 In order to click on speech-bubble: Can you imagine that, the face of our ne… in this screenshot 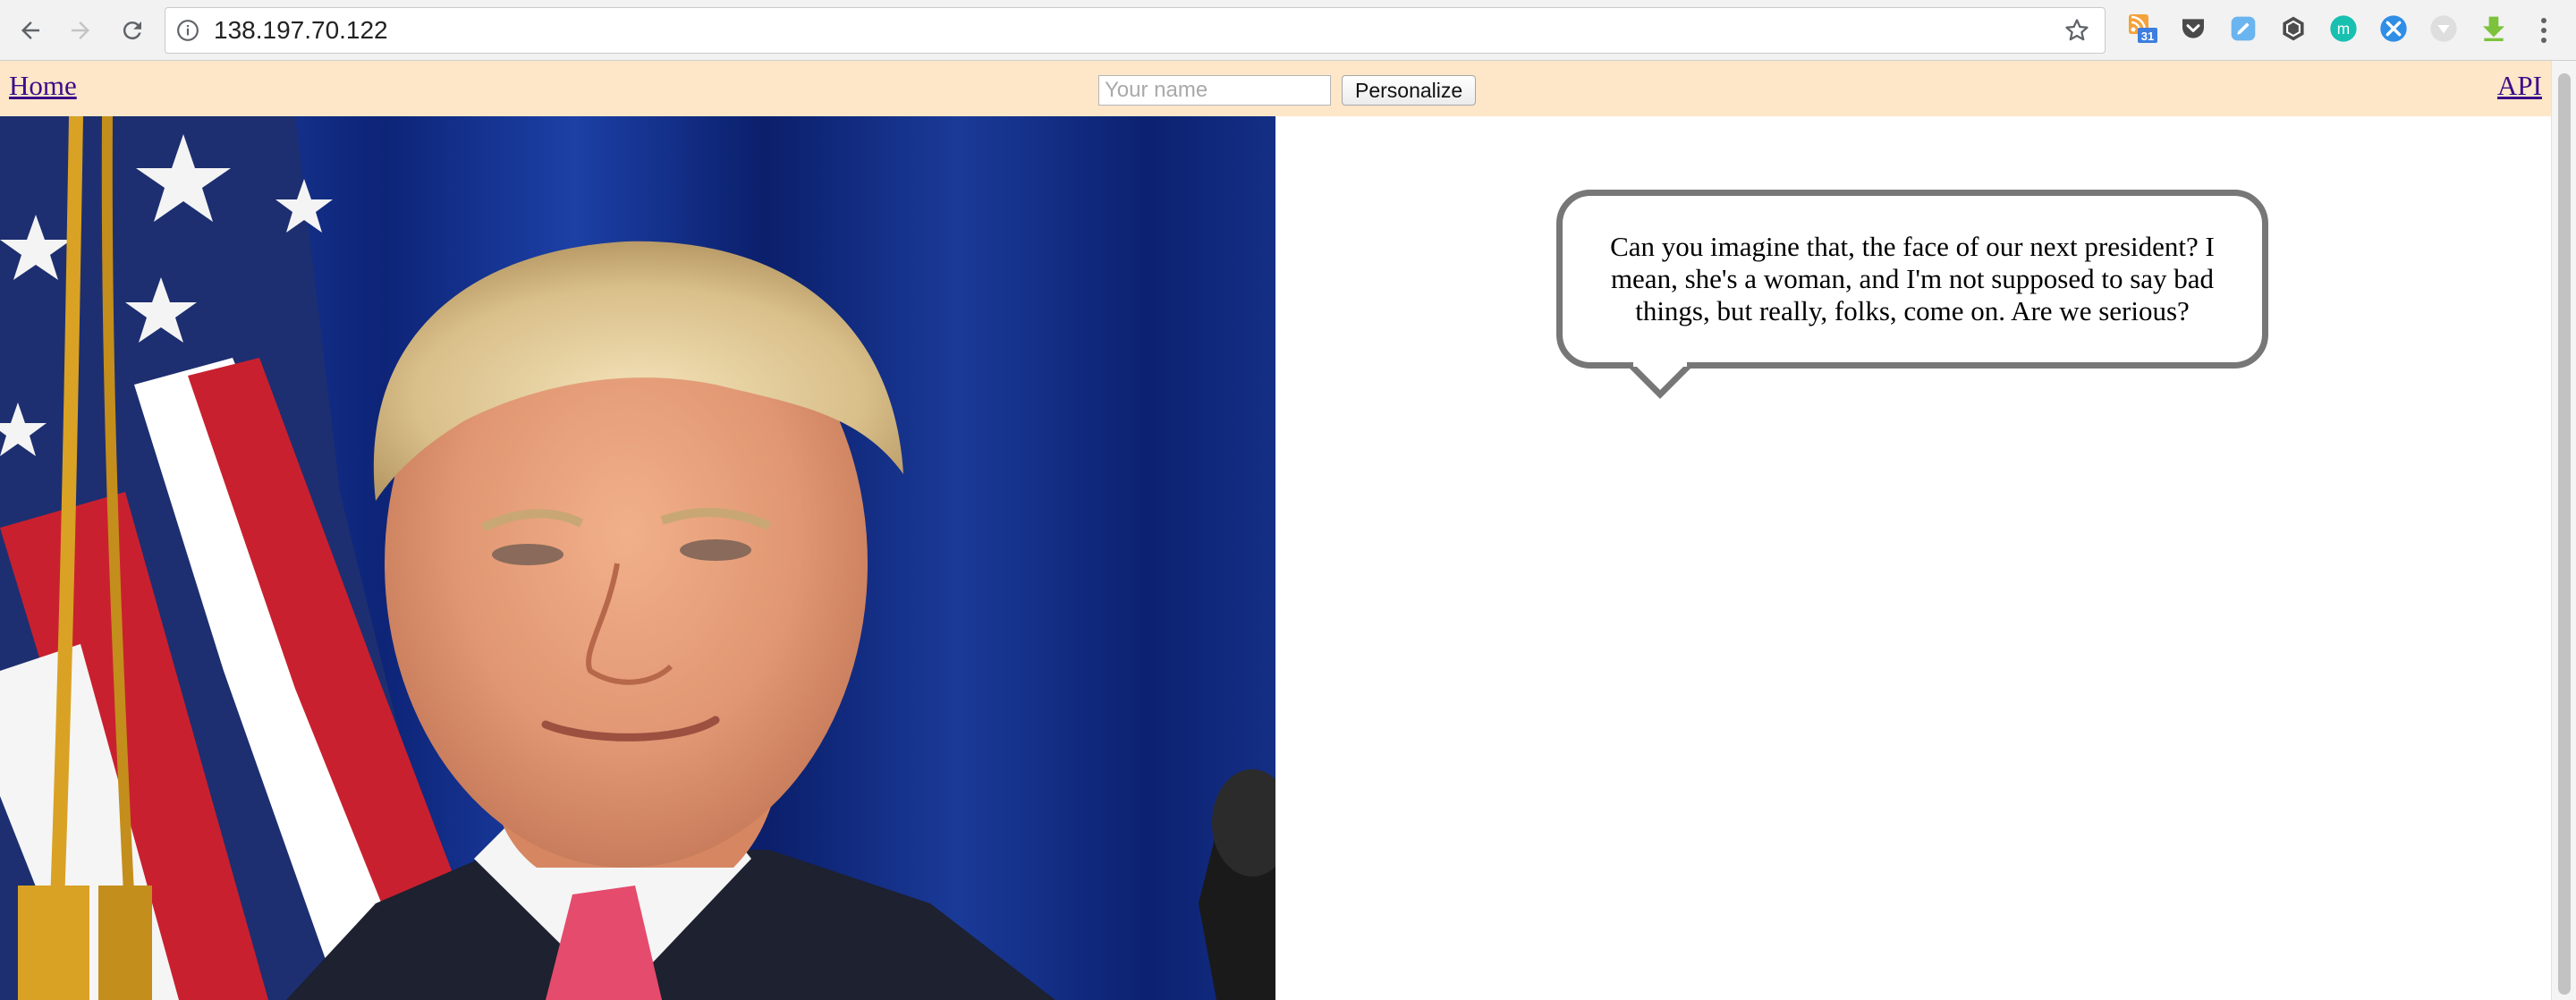, I will do `click(1912, 280)`.